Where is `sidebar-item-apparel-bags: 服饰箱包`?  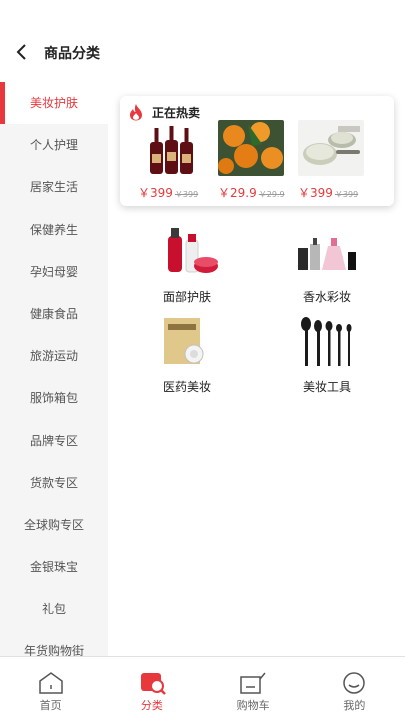 sidebar-item-apparel-bags: 服饰箱包 is located at coordinates (54, 398).